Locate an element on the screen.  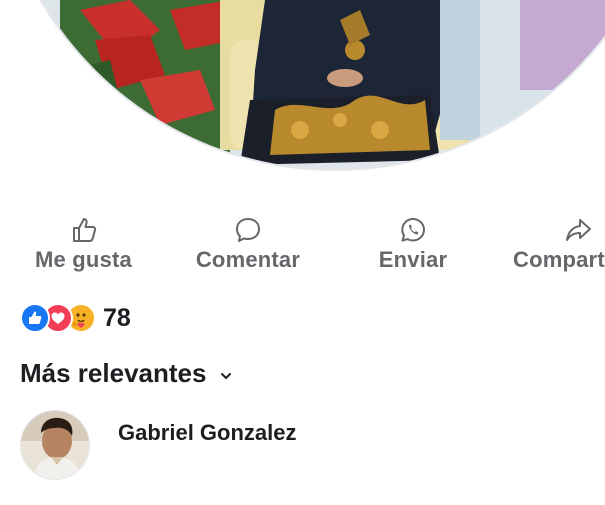
share-label: Compartir is located at coordinates (559, 259).